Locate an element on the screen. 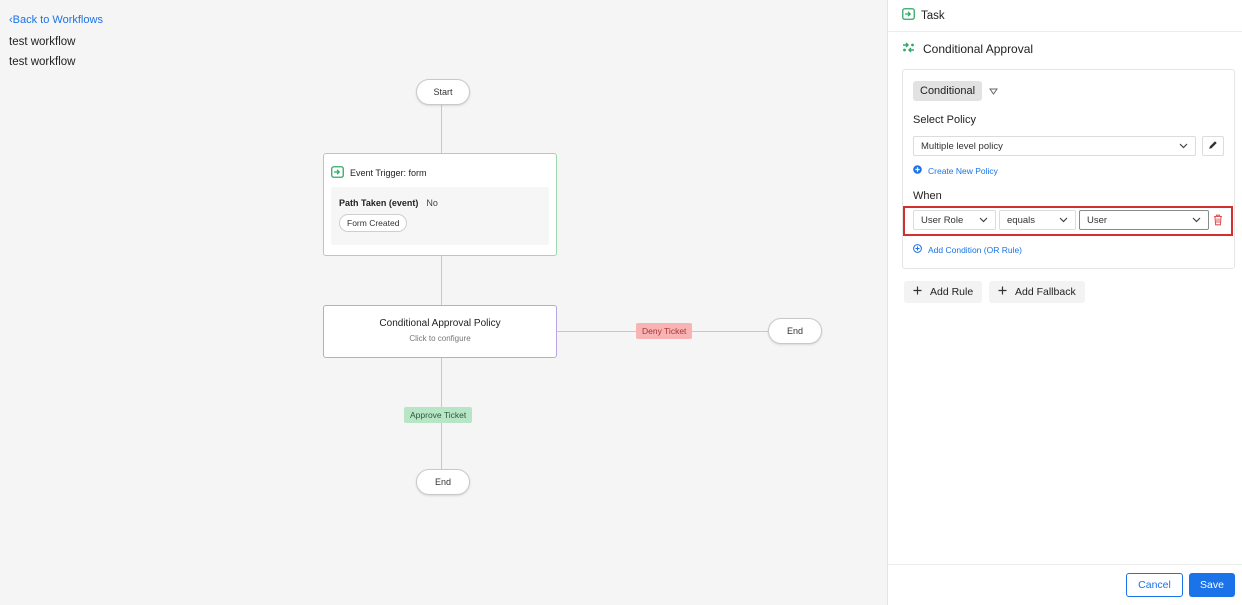 Image resolution: width=1242 pixels, height=605 pixels. panel-title: Task is located at coordinates (933, 15).